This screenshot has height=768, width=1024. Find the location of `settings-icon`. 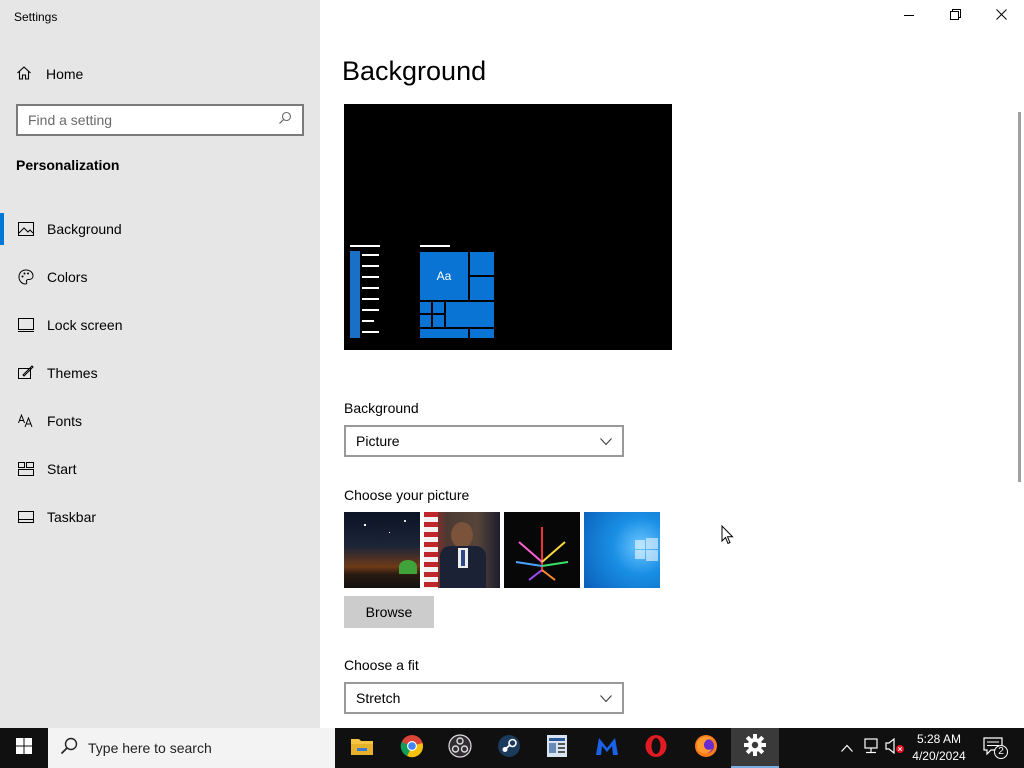

settings-icon is located at coordinates (755, 747).